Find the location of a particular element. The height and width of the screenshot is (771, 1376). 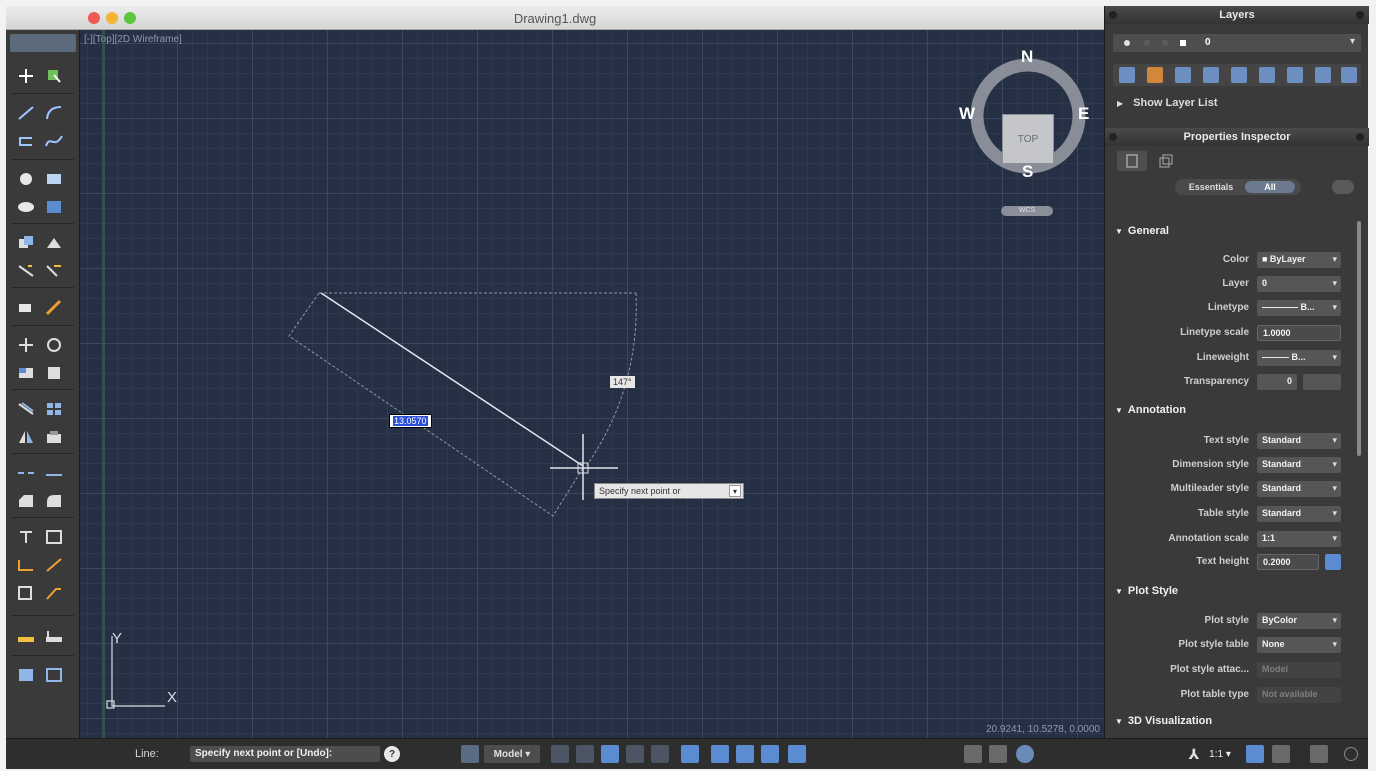

join-tool-icon is located at coordinates (54, 473).